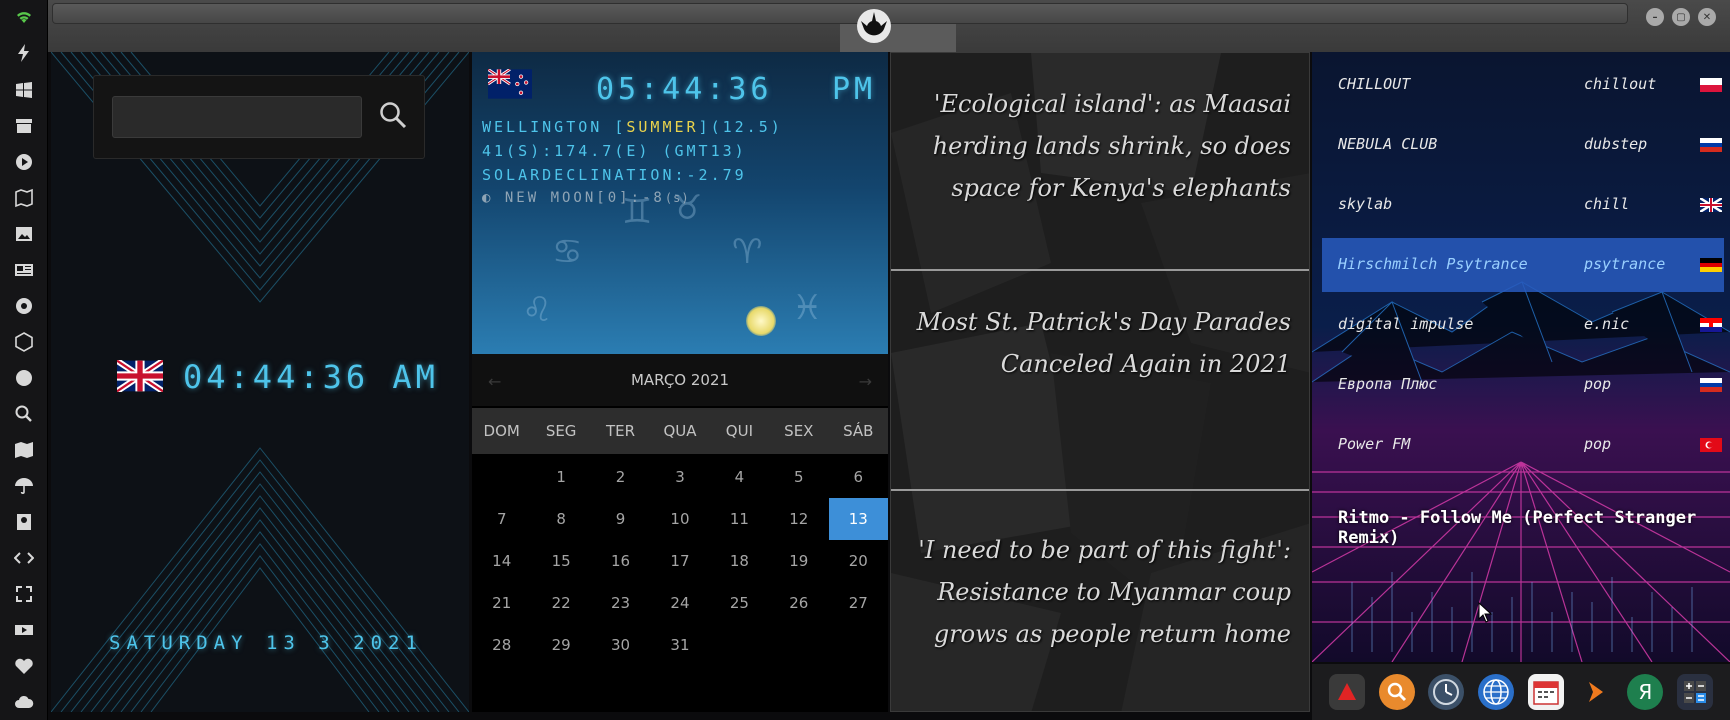 This screenshot has height=720, width=1730. What do you see at coordinates (1523, 85) in the screenshot?
I see `station-row: CHILLOUT chillout` at bounding box center [1523, 85].